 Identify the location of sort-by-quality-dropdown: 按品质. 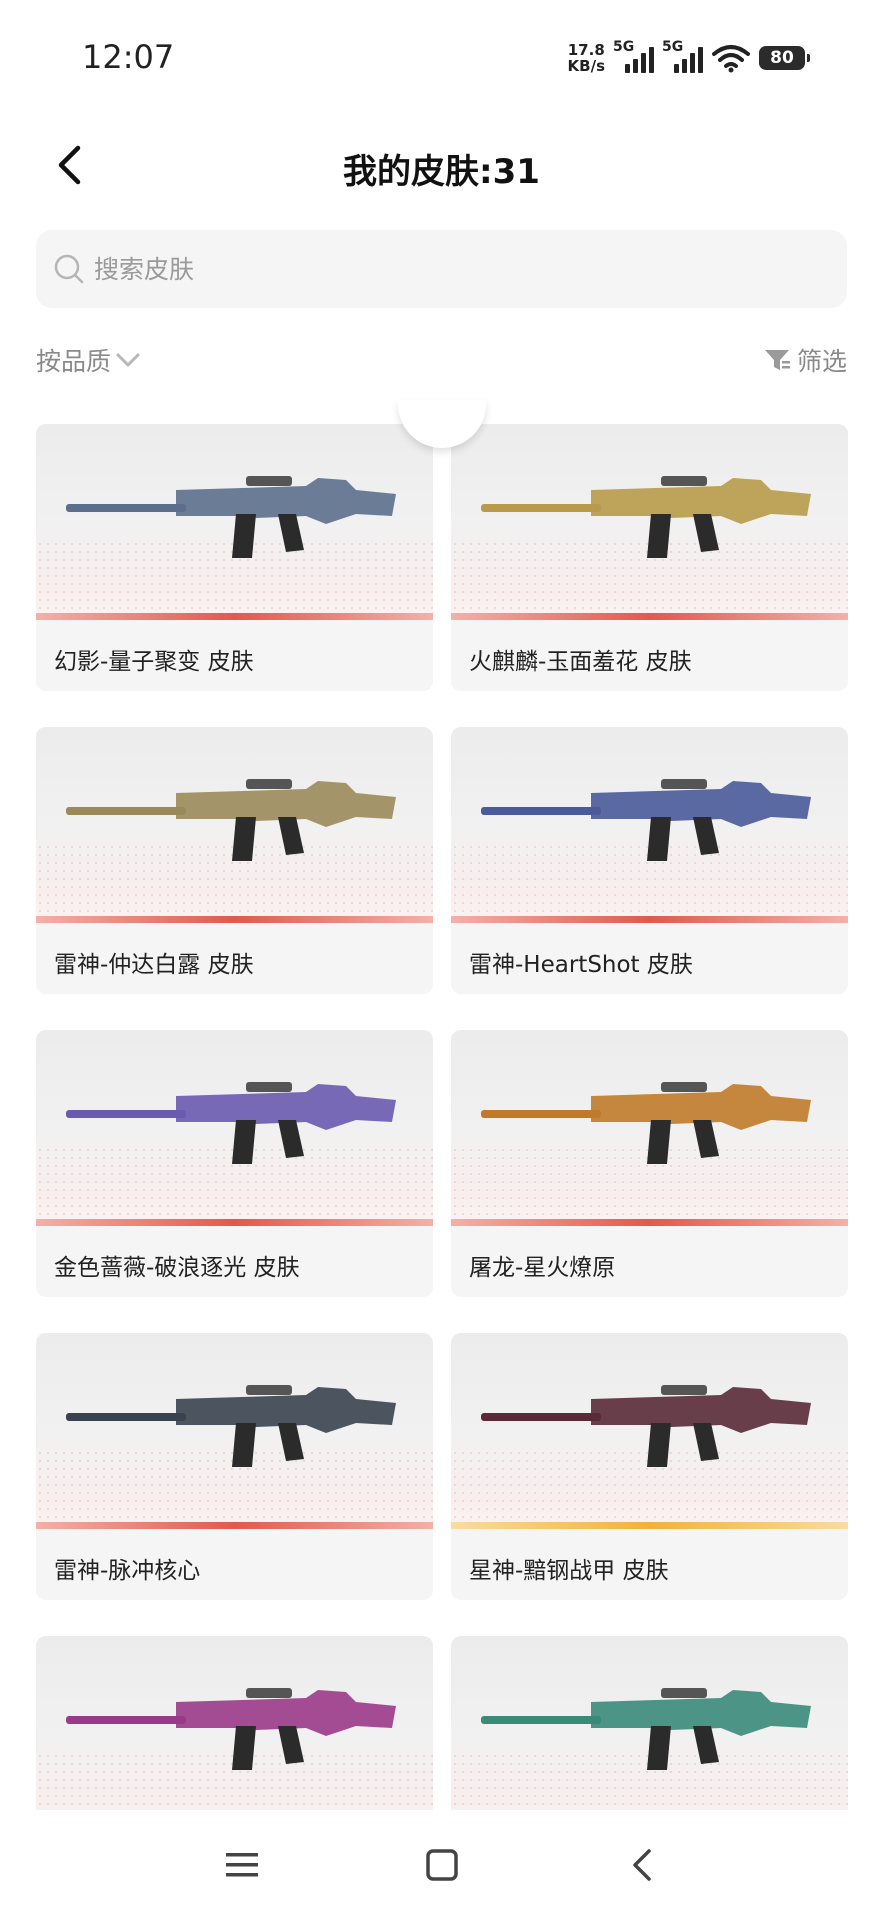
(88, 360).